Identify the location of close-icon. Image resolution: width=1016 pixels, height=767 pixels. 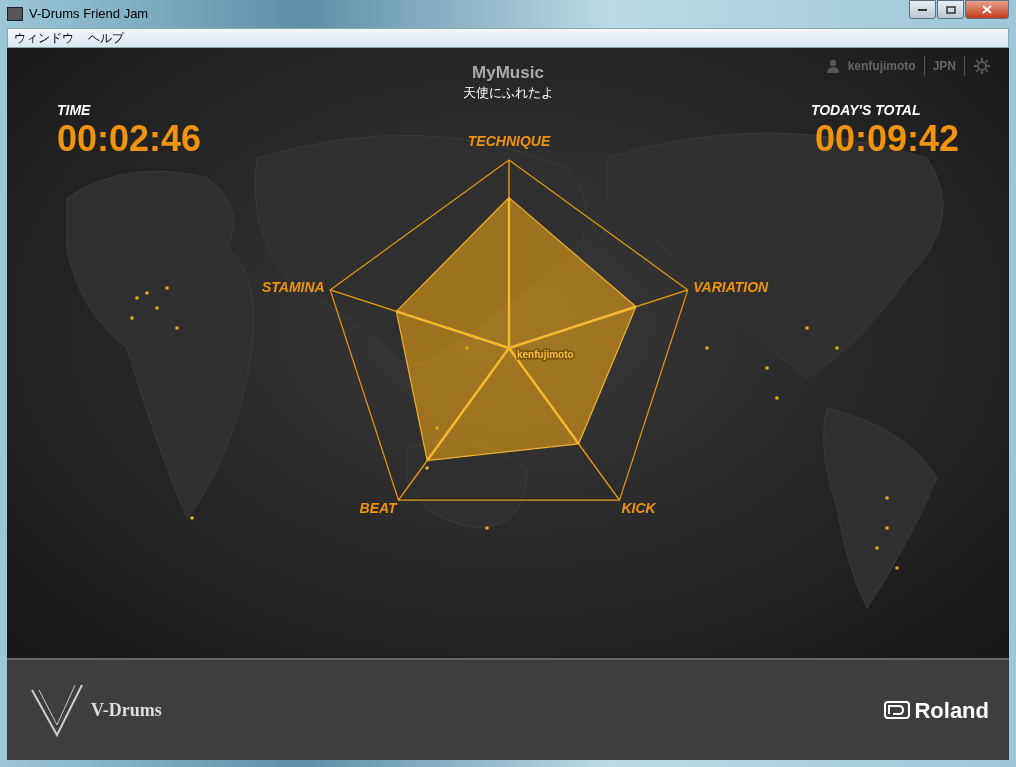
(987, 9).